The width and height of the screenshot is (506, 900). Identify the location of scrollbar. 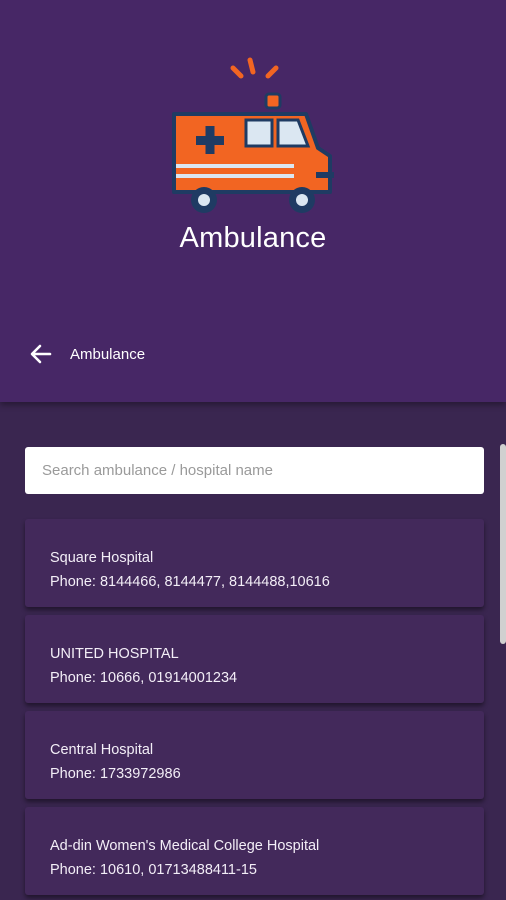
(503, 544).